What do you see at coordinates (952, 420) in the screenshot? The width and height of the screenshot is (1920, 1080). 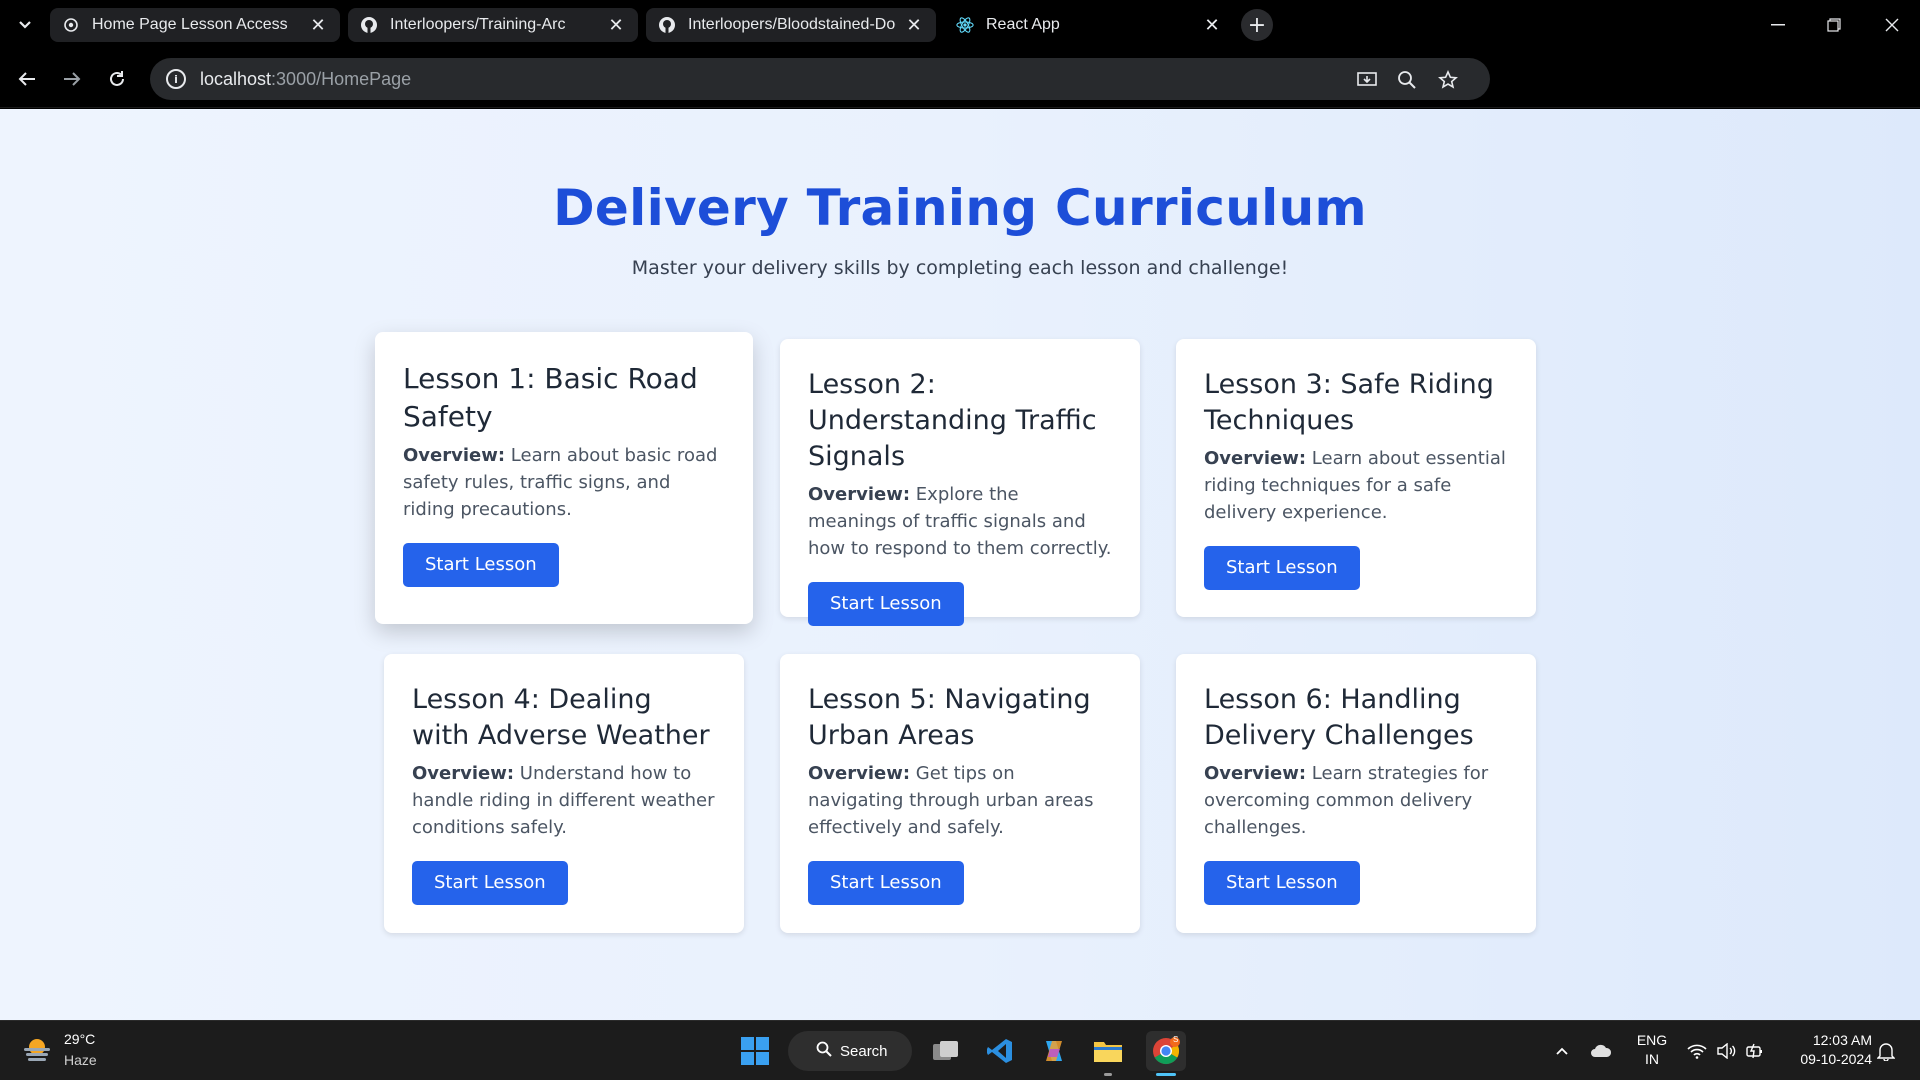 I see `lesson-title: Lesson 2: Understanding Traffic Signals` at bounding box center [952, 420].